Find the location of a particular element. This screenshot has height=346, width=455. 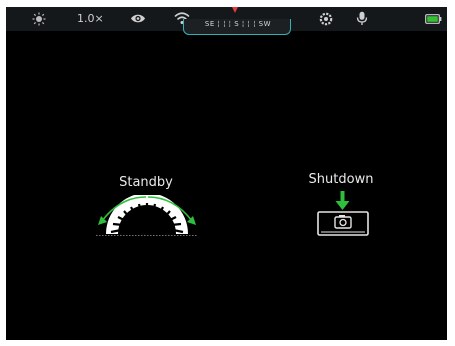

microphone-icon is located at coordinates (362, 18).